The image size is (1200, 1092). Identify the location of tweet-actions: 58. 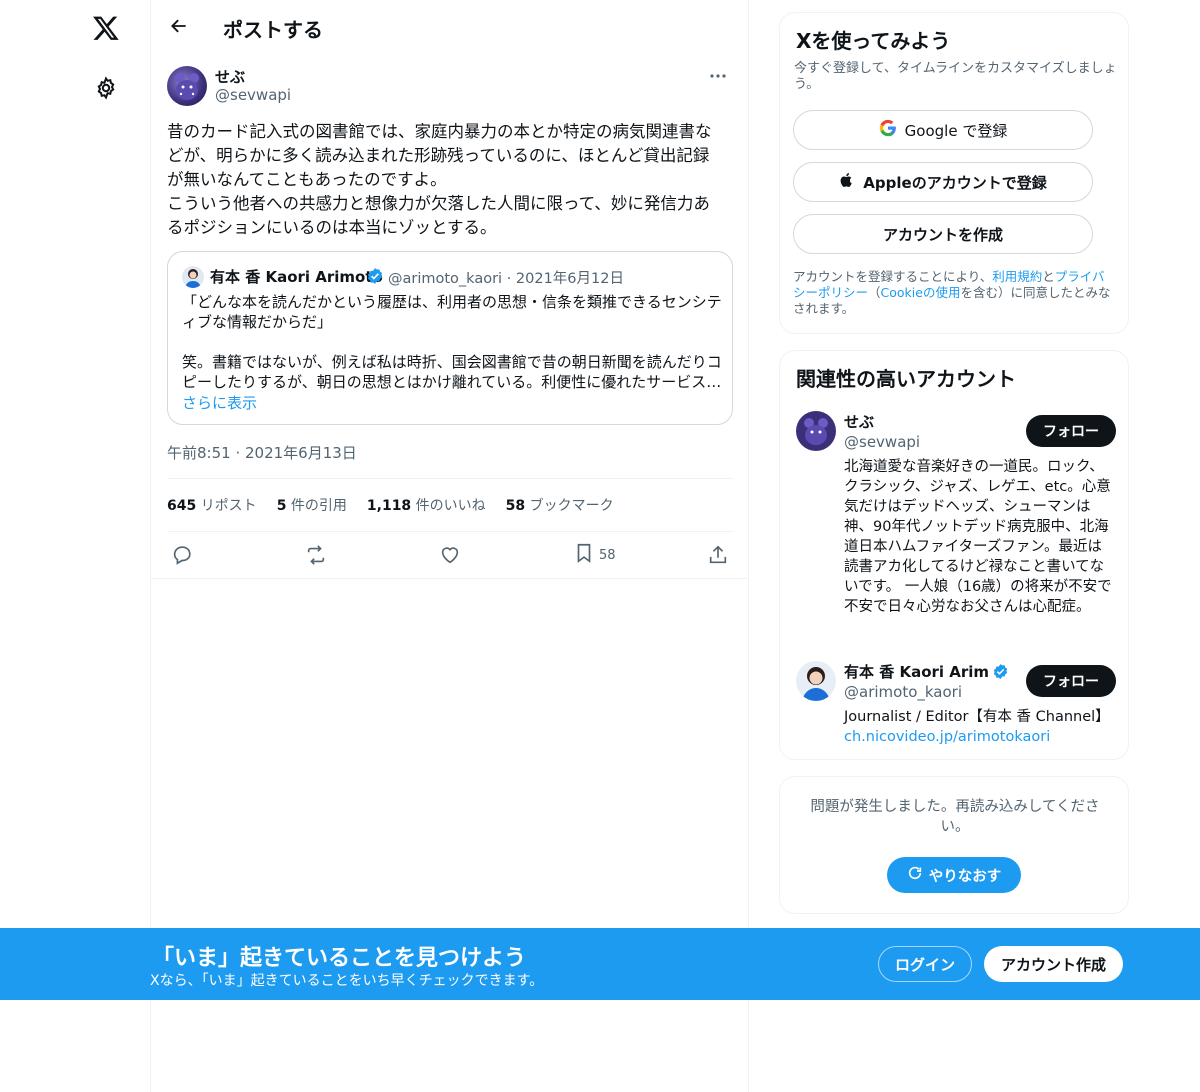
(450, 555).